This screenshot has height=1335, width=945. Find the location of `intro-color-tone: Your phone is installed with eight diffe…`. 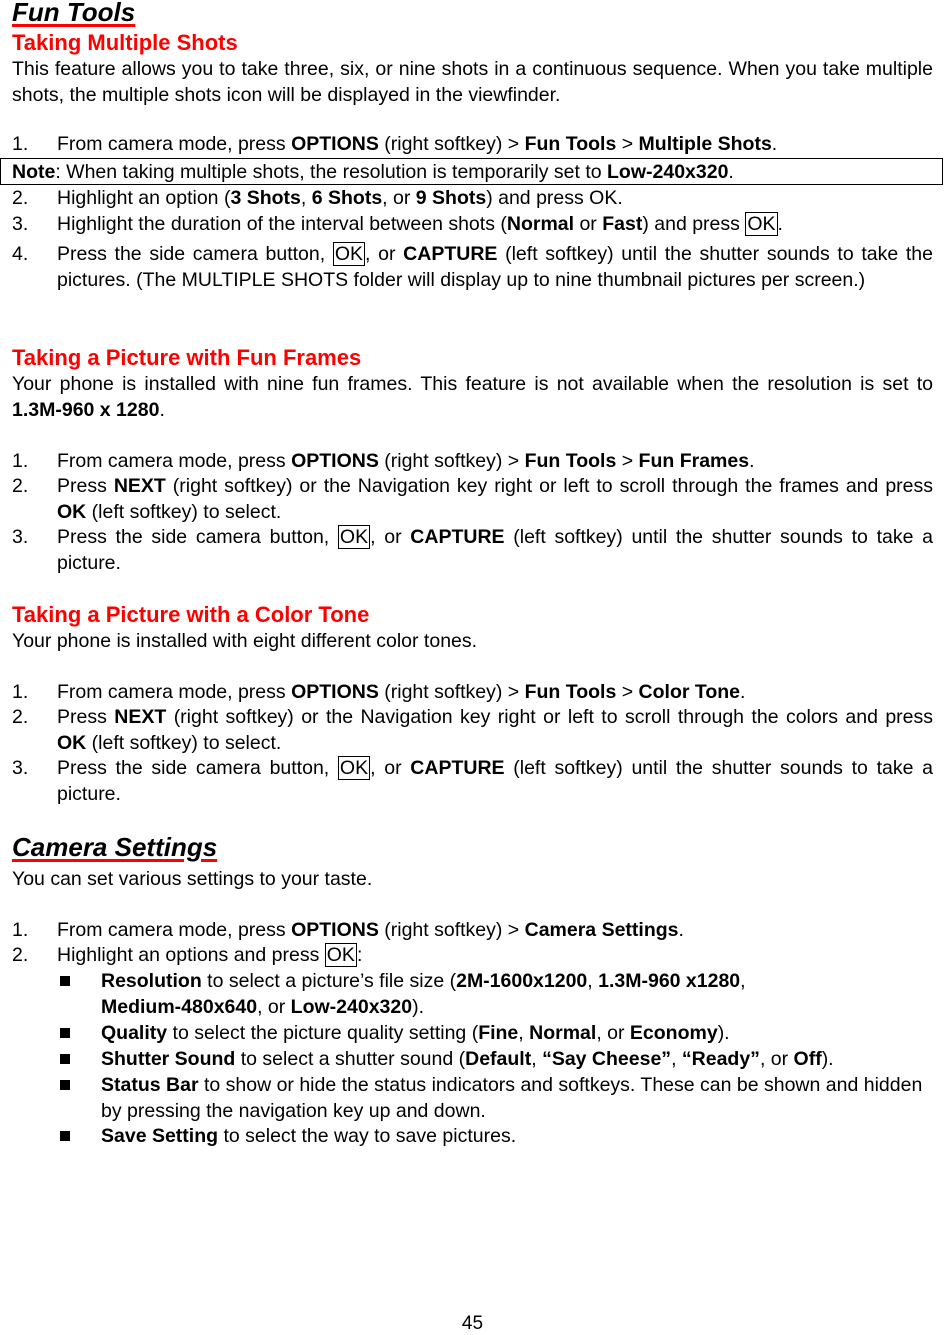

intro-color-tone: Your phone is installed with eight diffe… is located at coordinates (245, 641).